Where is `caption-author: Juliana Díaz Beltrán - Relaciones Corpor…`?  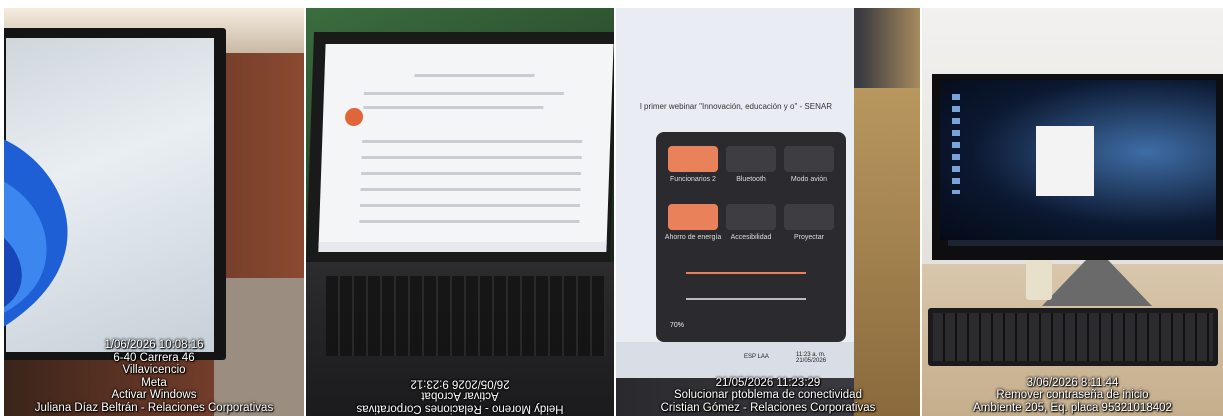 caption-author: Juliana Díaz Beltrán - Relaciones Corpor… is located at coordinates (154, 407).